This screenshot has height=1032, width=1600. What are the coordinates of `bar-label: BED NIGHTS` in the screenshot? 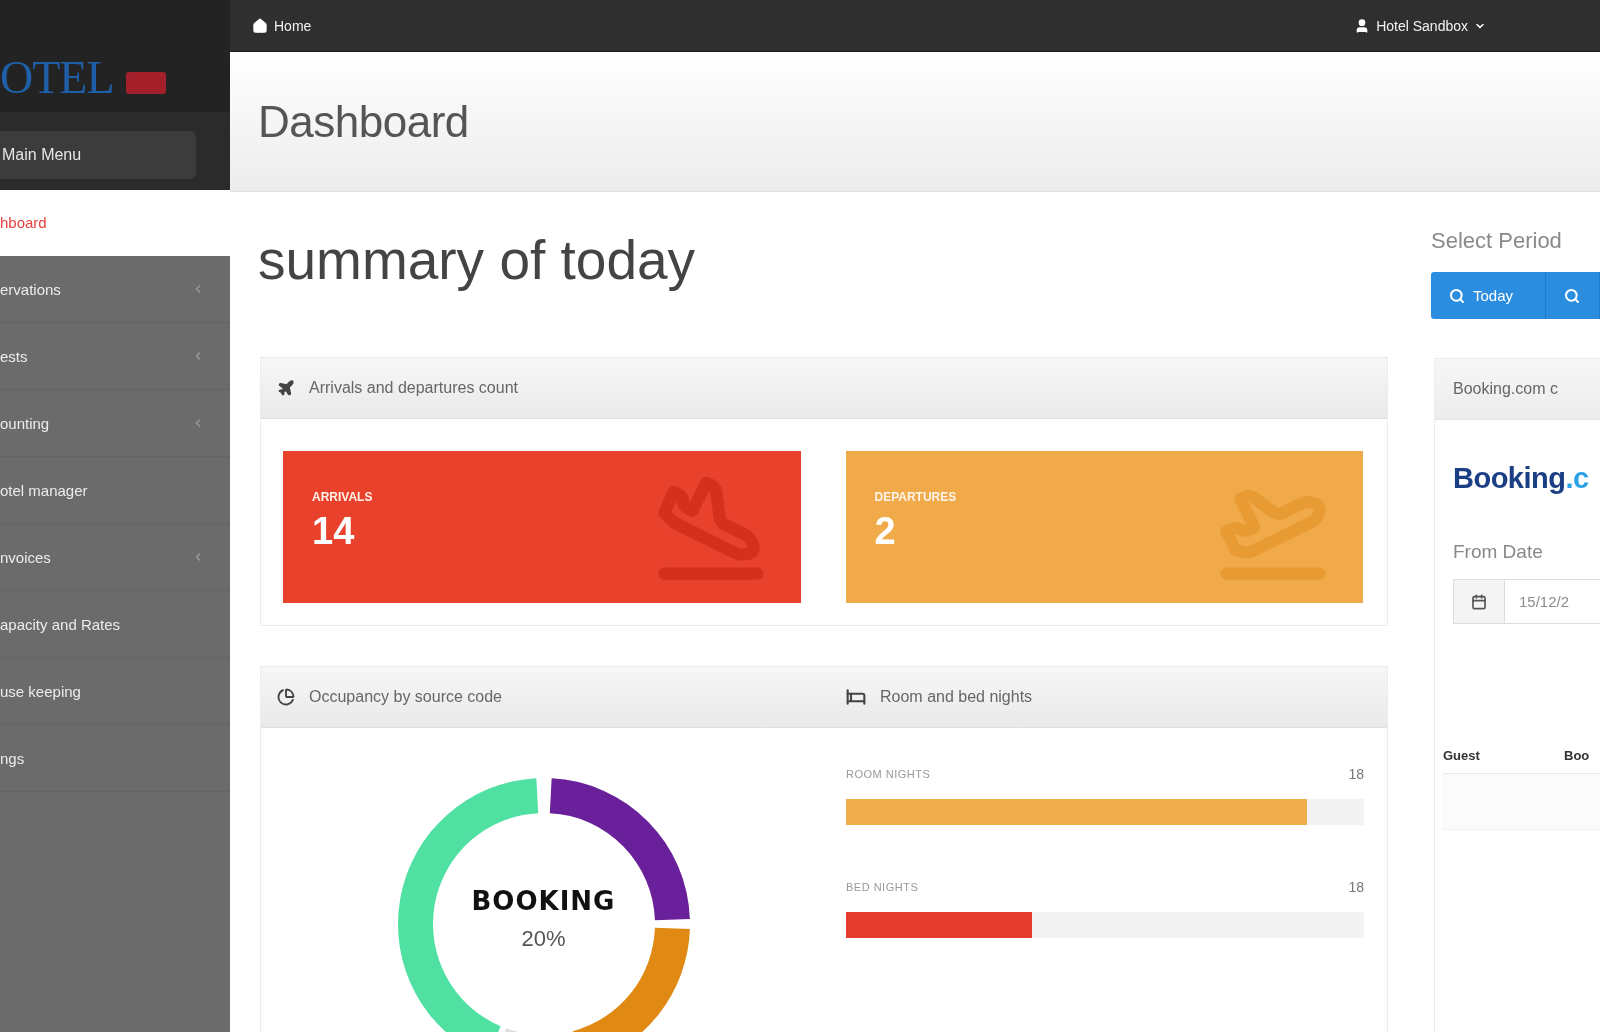 It's located at (882, 887).